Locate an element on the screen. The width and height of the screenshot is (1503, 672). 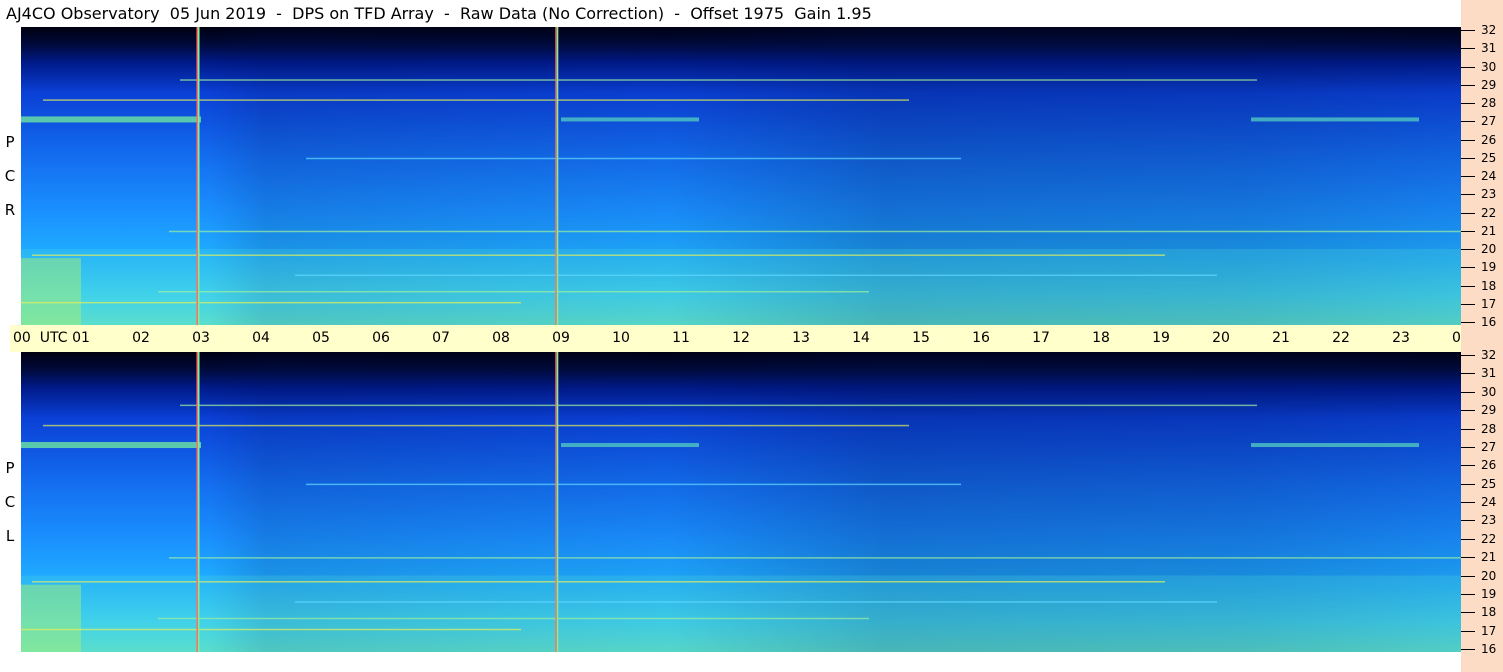
time-tick-label: 17 is located at coordinates (1041, 338).